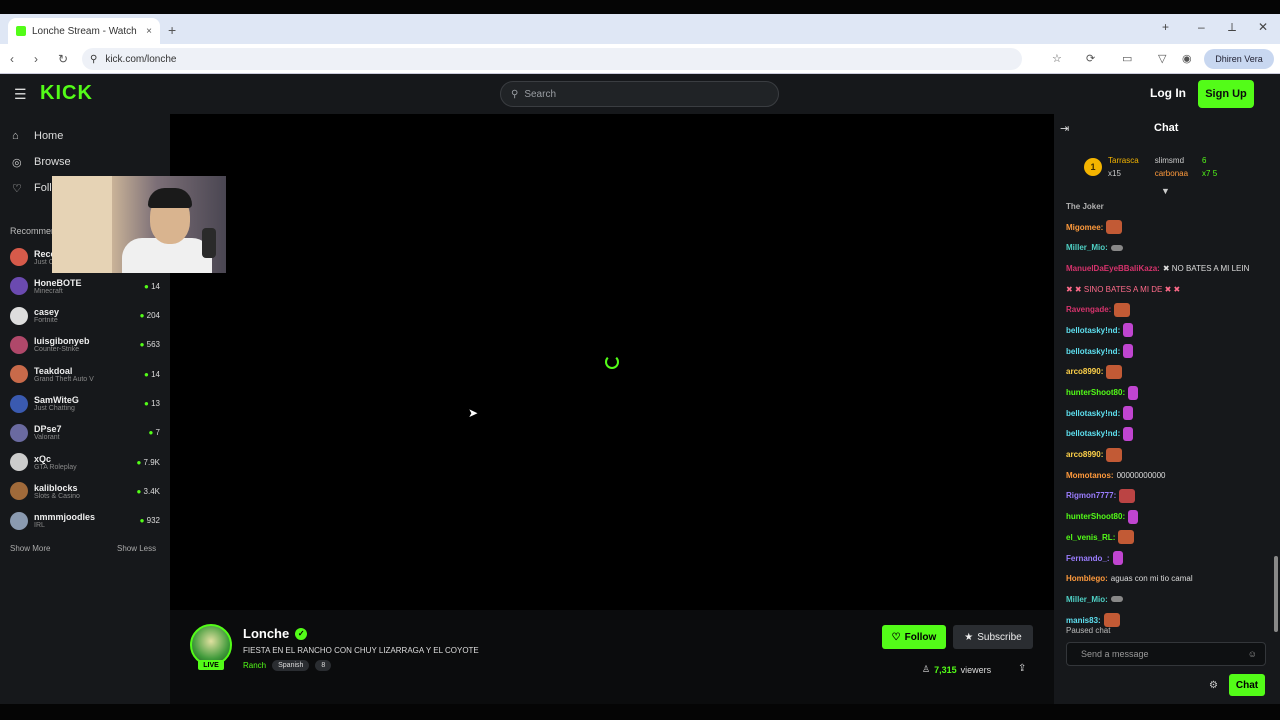  I want to click on chat-message: bellotasky!nd:, so click(1166, 330).